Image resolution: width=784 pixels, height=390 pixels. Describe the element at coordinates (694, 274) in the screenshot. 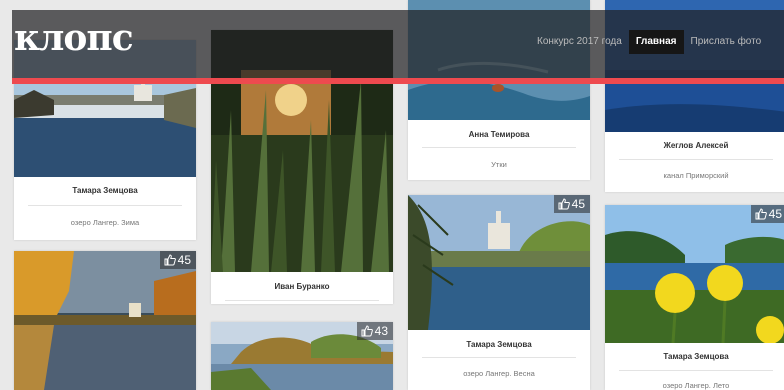

I see `photo-dandelions-lake: 45` at that location.